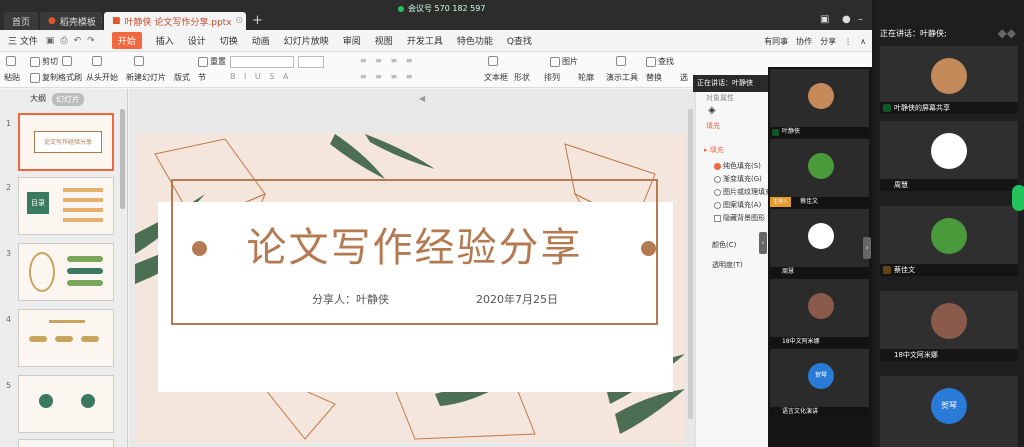 The image size is (1024, 447). I want to click on thumb-number-2: 2, so click(9, 187).